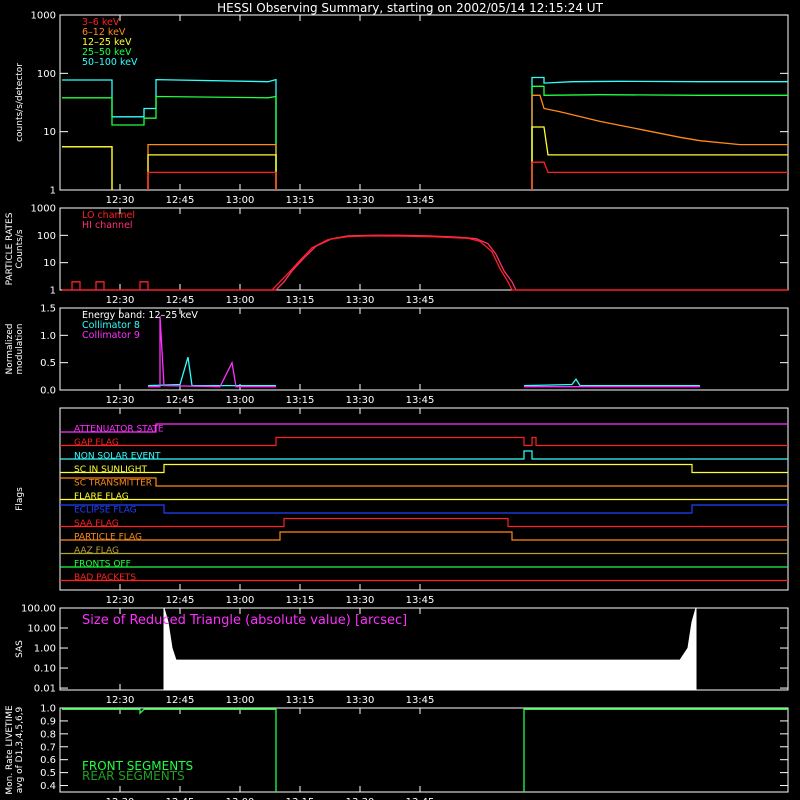  What do you see at coordinates (120, 600) in the screenshot?
I see `flags-xtick-label: 12:30` at bounding box center [120, 600].